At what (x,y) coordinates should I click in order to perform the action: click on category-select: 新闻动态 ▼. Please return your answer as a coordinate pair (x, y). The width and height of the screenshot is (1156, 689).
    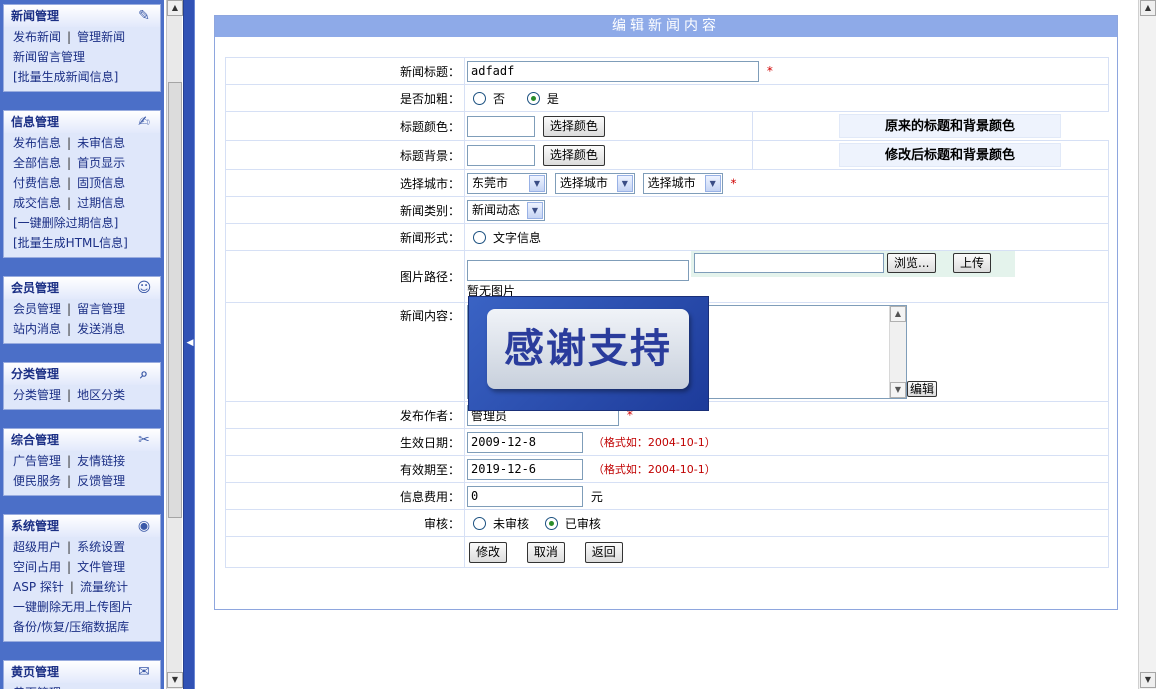
    Looking at the image, I should click on (506, 210).